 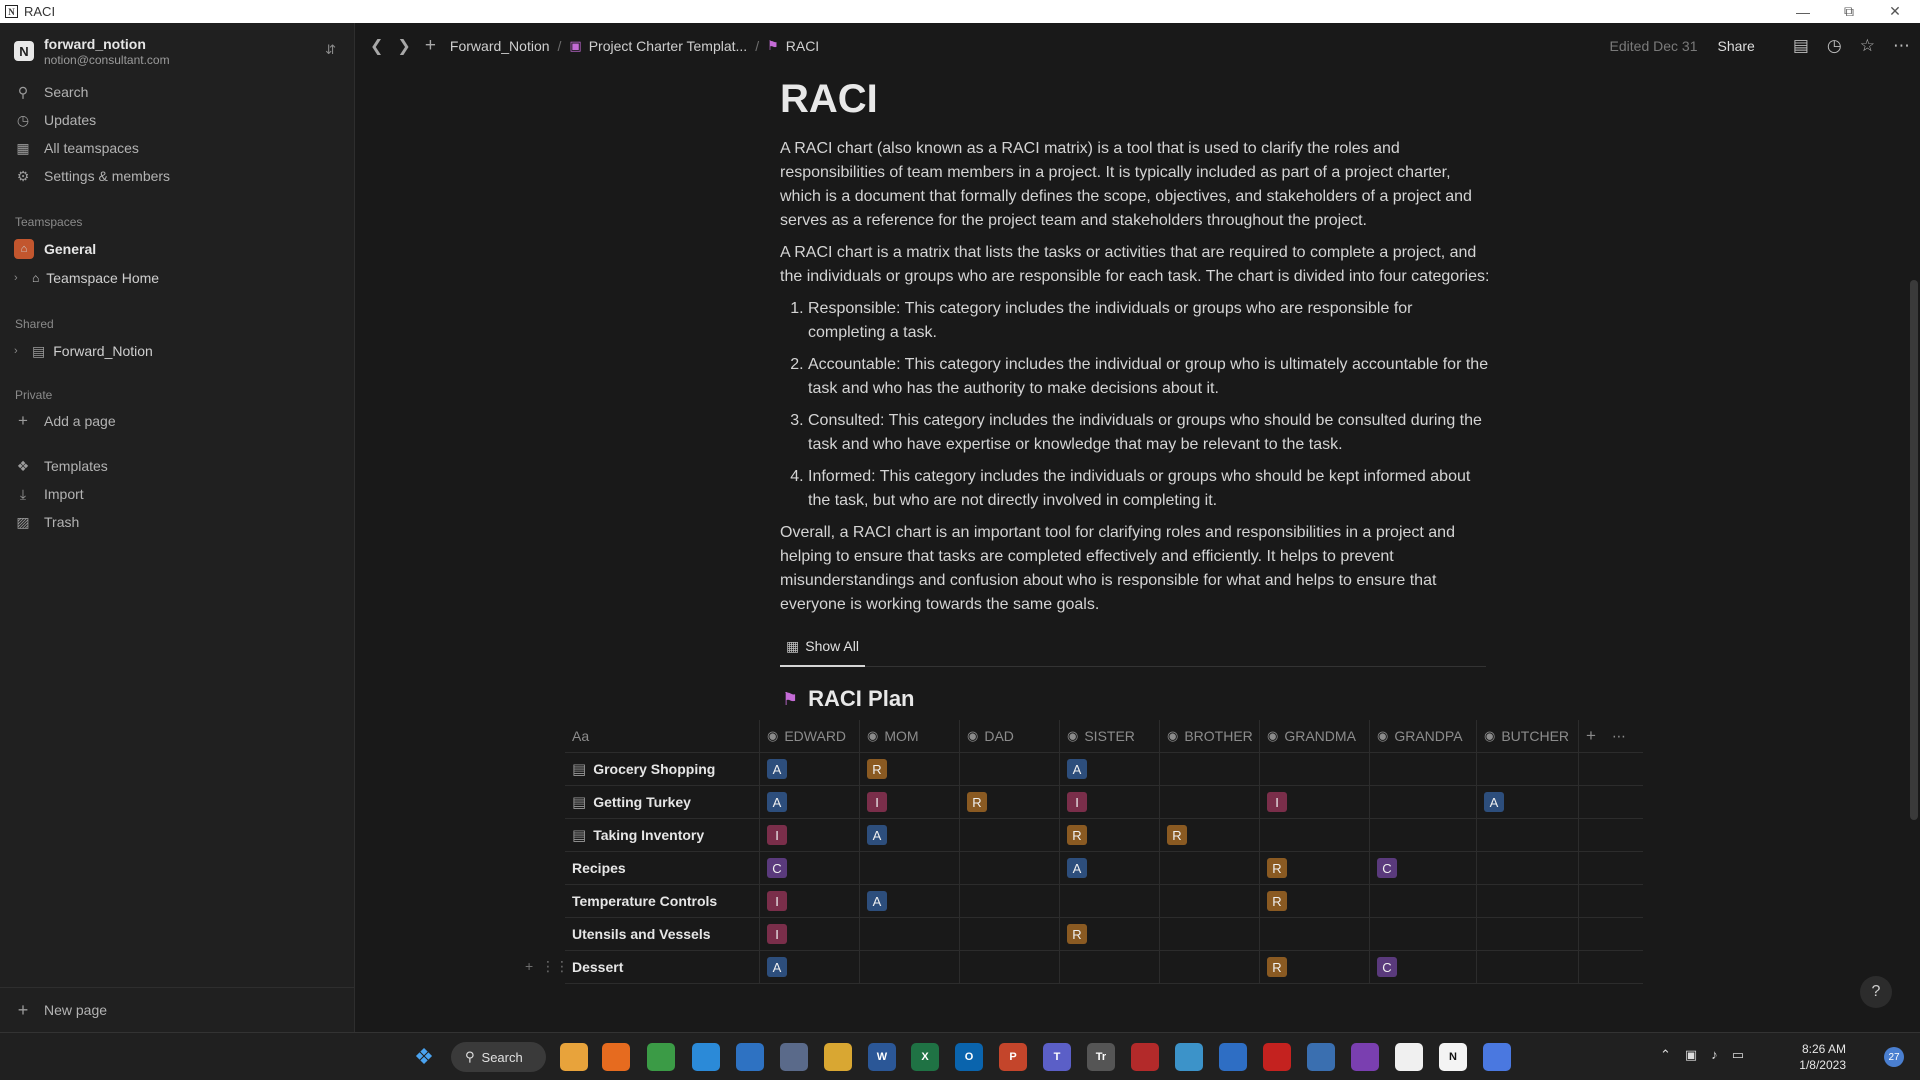 What do you see at coordinates (750, 1057) in the screenshot?
I see `mail-icon` at bounding box center [750, 1057].